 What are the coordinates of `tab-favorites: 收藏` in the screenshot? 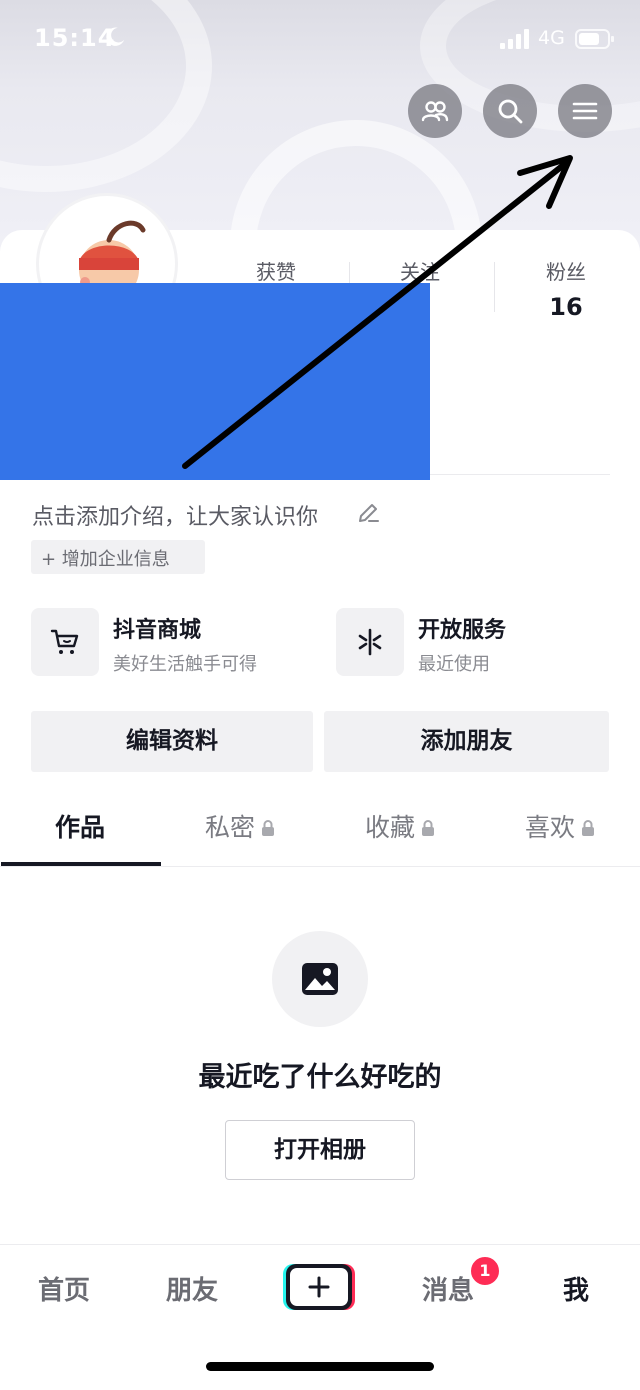 It's located at (400, 837).